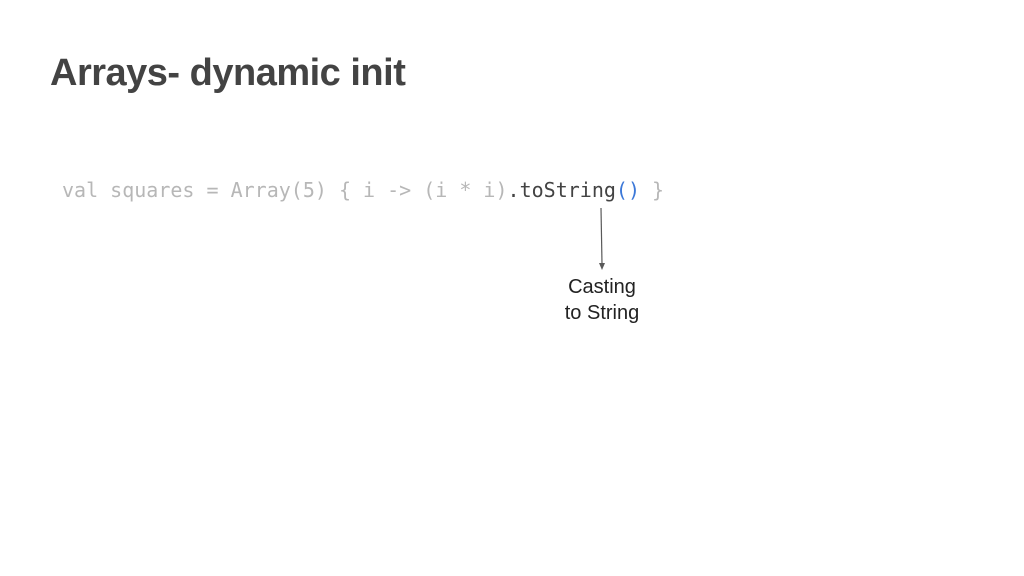  I want to click on code-suffix: }, so click(652, 190).